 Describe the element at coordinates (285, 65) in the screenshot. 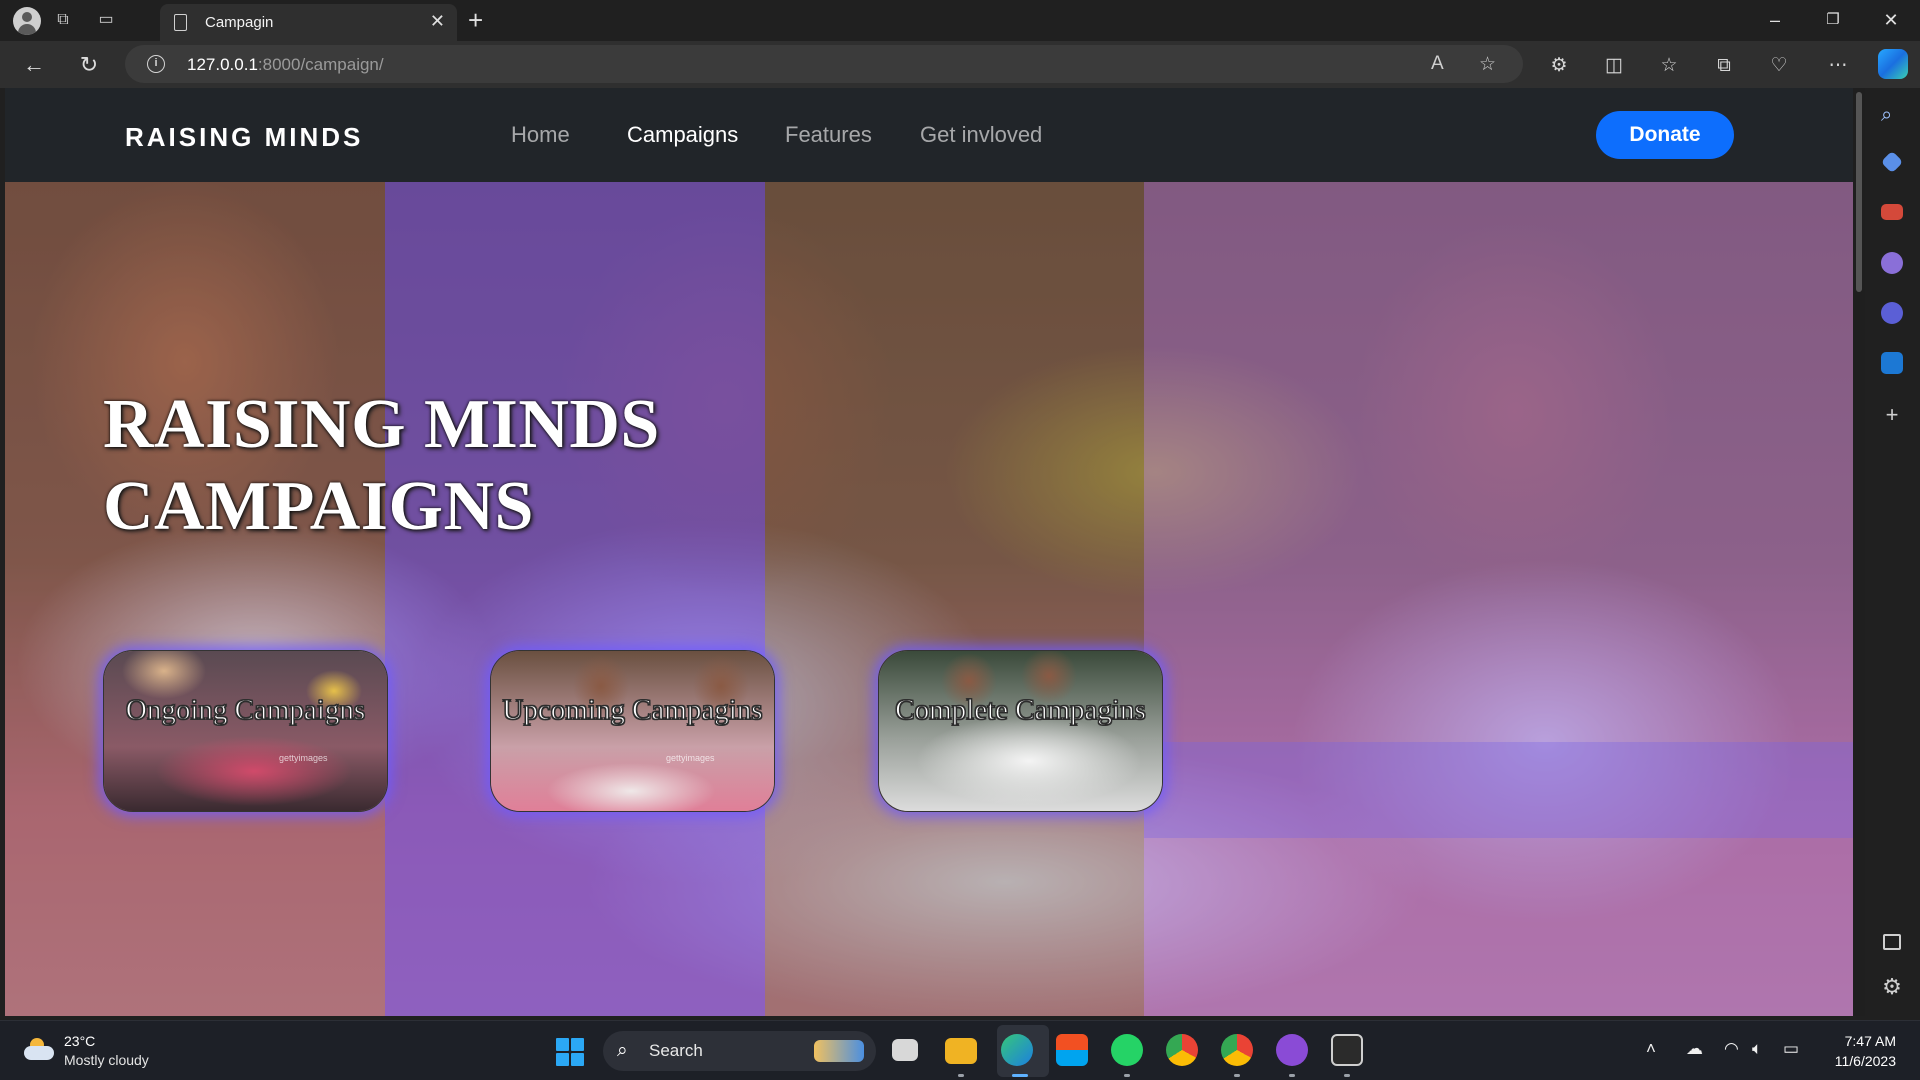

I see `url-text: 127.0.0.1:8000/campaign/` at that location.